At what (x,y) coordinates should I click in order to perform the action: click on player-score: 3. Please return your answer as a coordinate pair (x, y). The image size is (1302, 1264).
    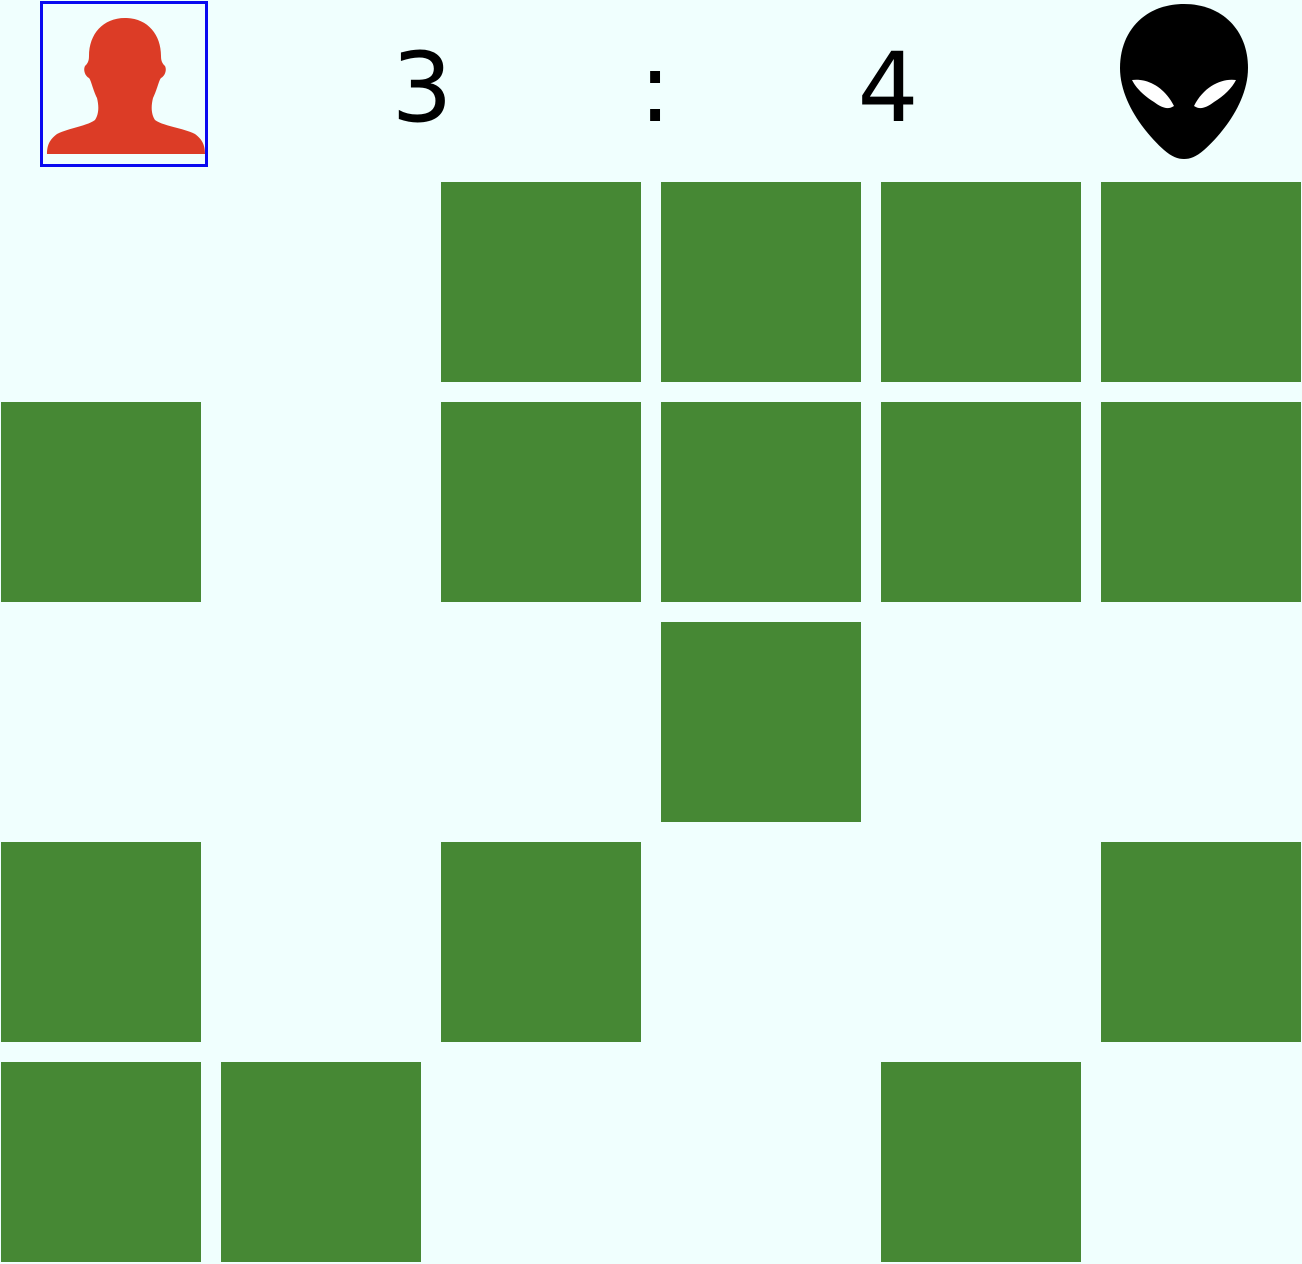
    Looking at the image, I should click on (422, 88).